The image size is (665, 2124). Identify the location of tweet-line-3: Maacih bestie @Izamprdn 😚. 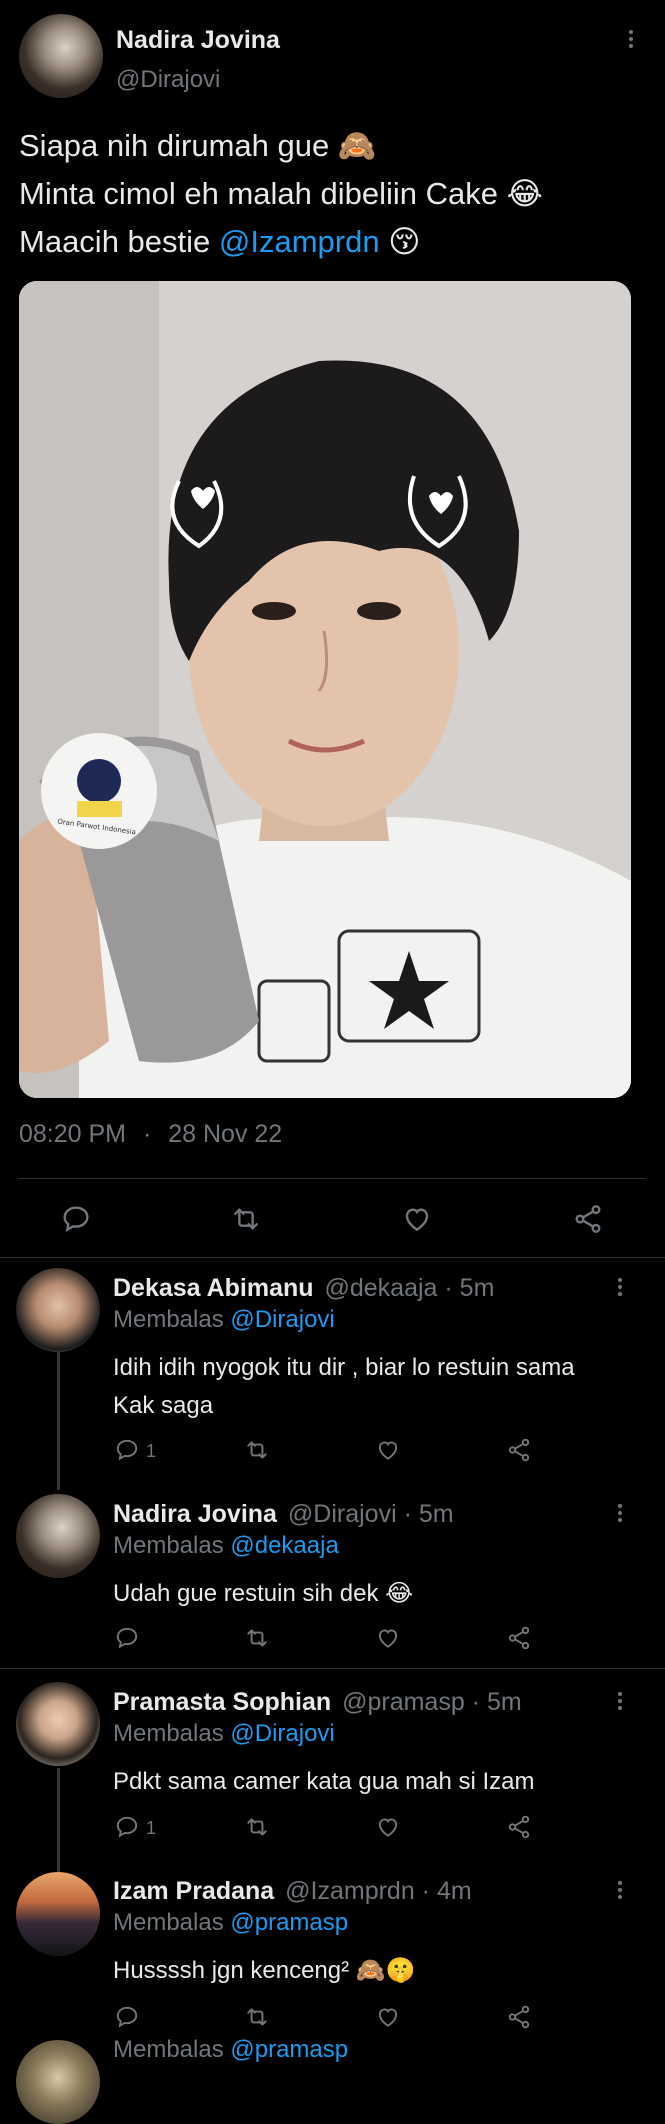
(220, 241).